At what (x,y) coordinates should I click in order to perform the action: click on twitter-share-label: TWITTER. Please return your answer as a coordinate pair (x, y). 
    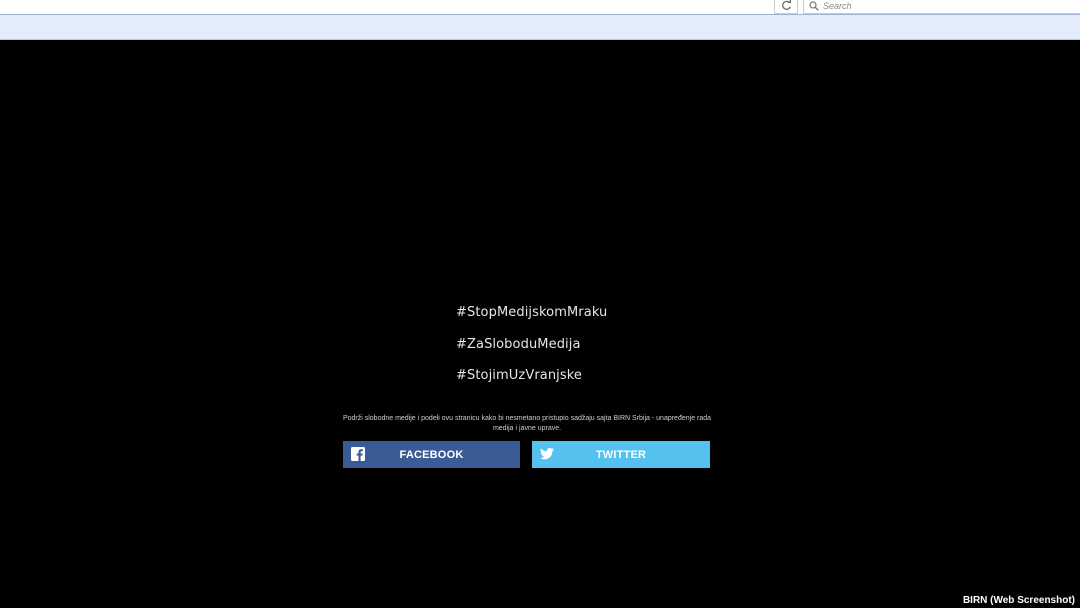
    Looking at the image, I should click on (621, 454).